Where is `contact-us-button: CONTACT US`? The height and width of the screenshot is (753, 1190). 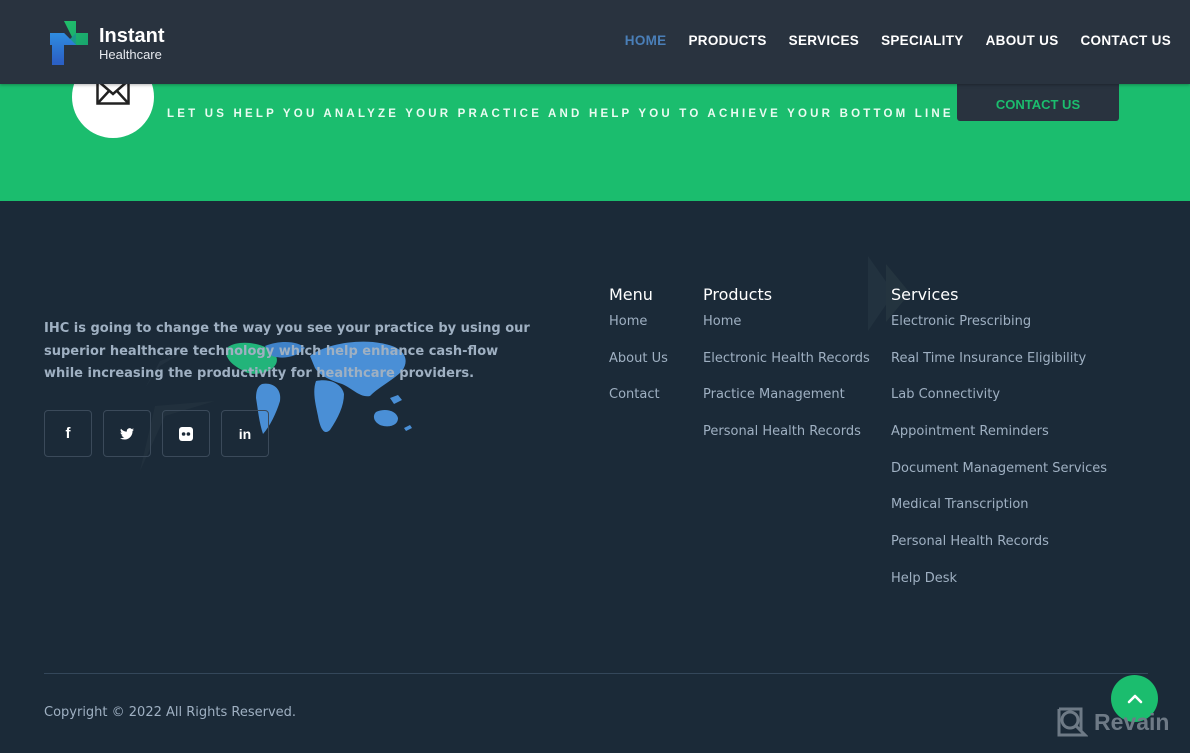
contact-us-button: CONTACT US is located at coordinates (1038, 100).